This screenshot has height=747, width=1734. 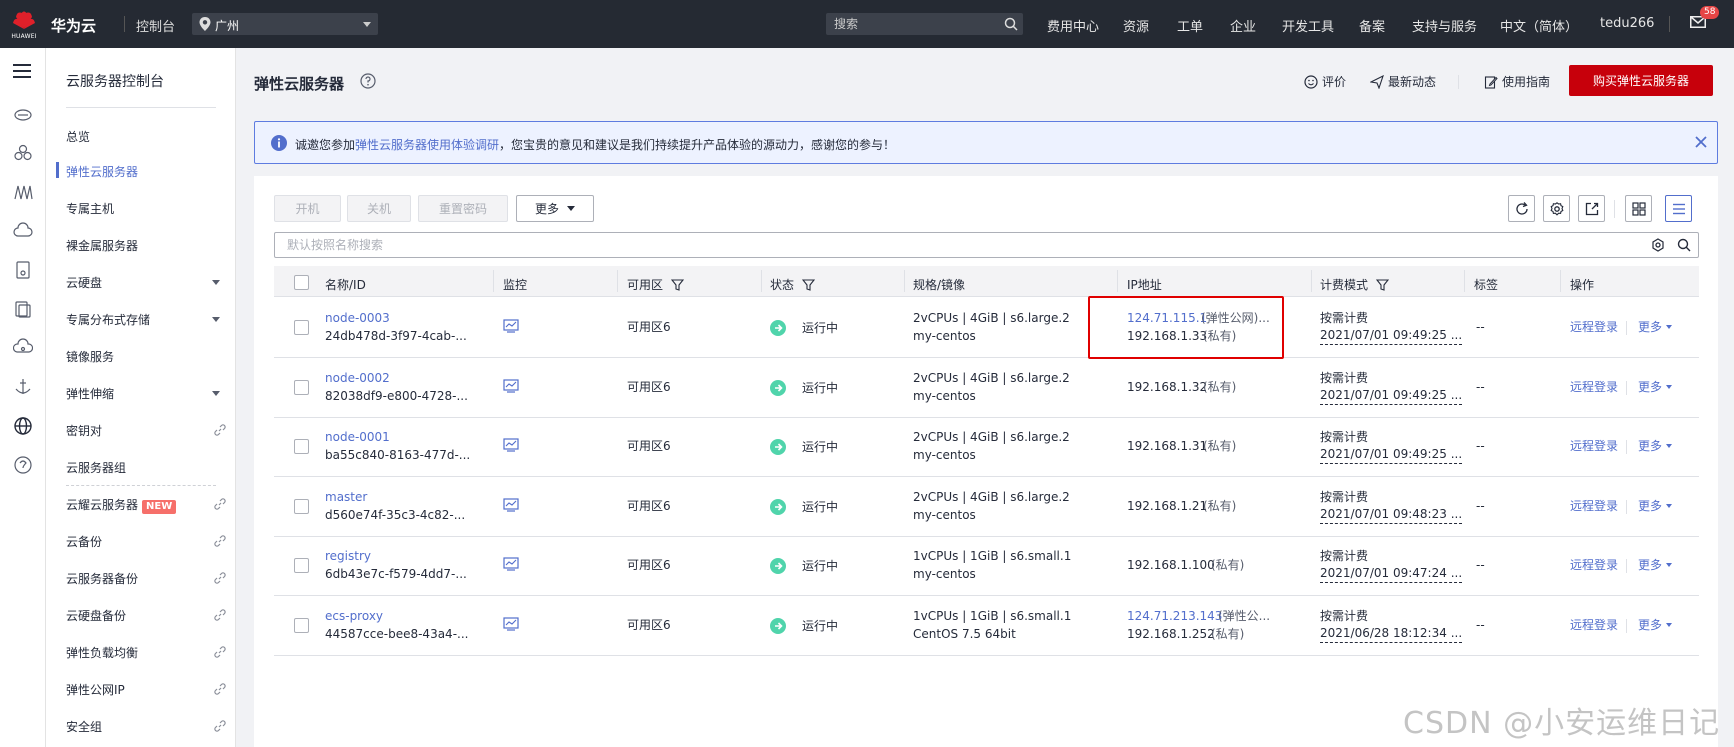 I want to click on sidebar-item-ims: 镜像服务, so click(x=151, y=356).